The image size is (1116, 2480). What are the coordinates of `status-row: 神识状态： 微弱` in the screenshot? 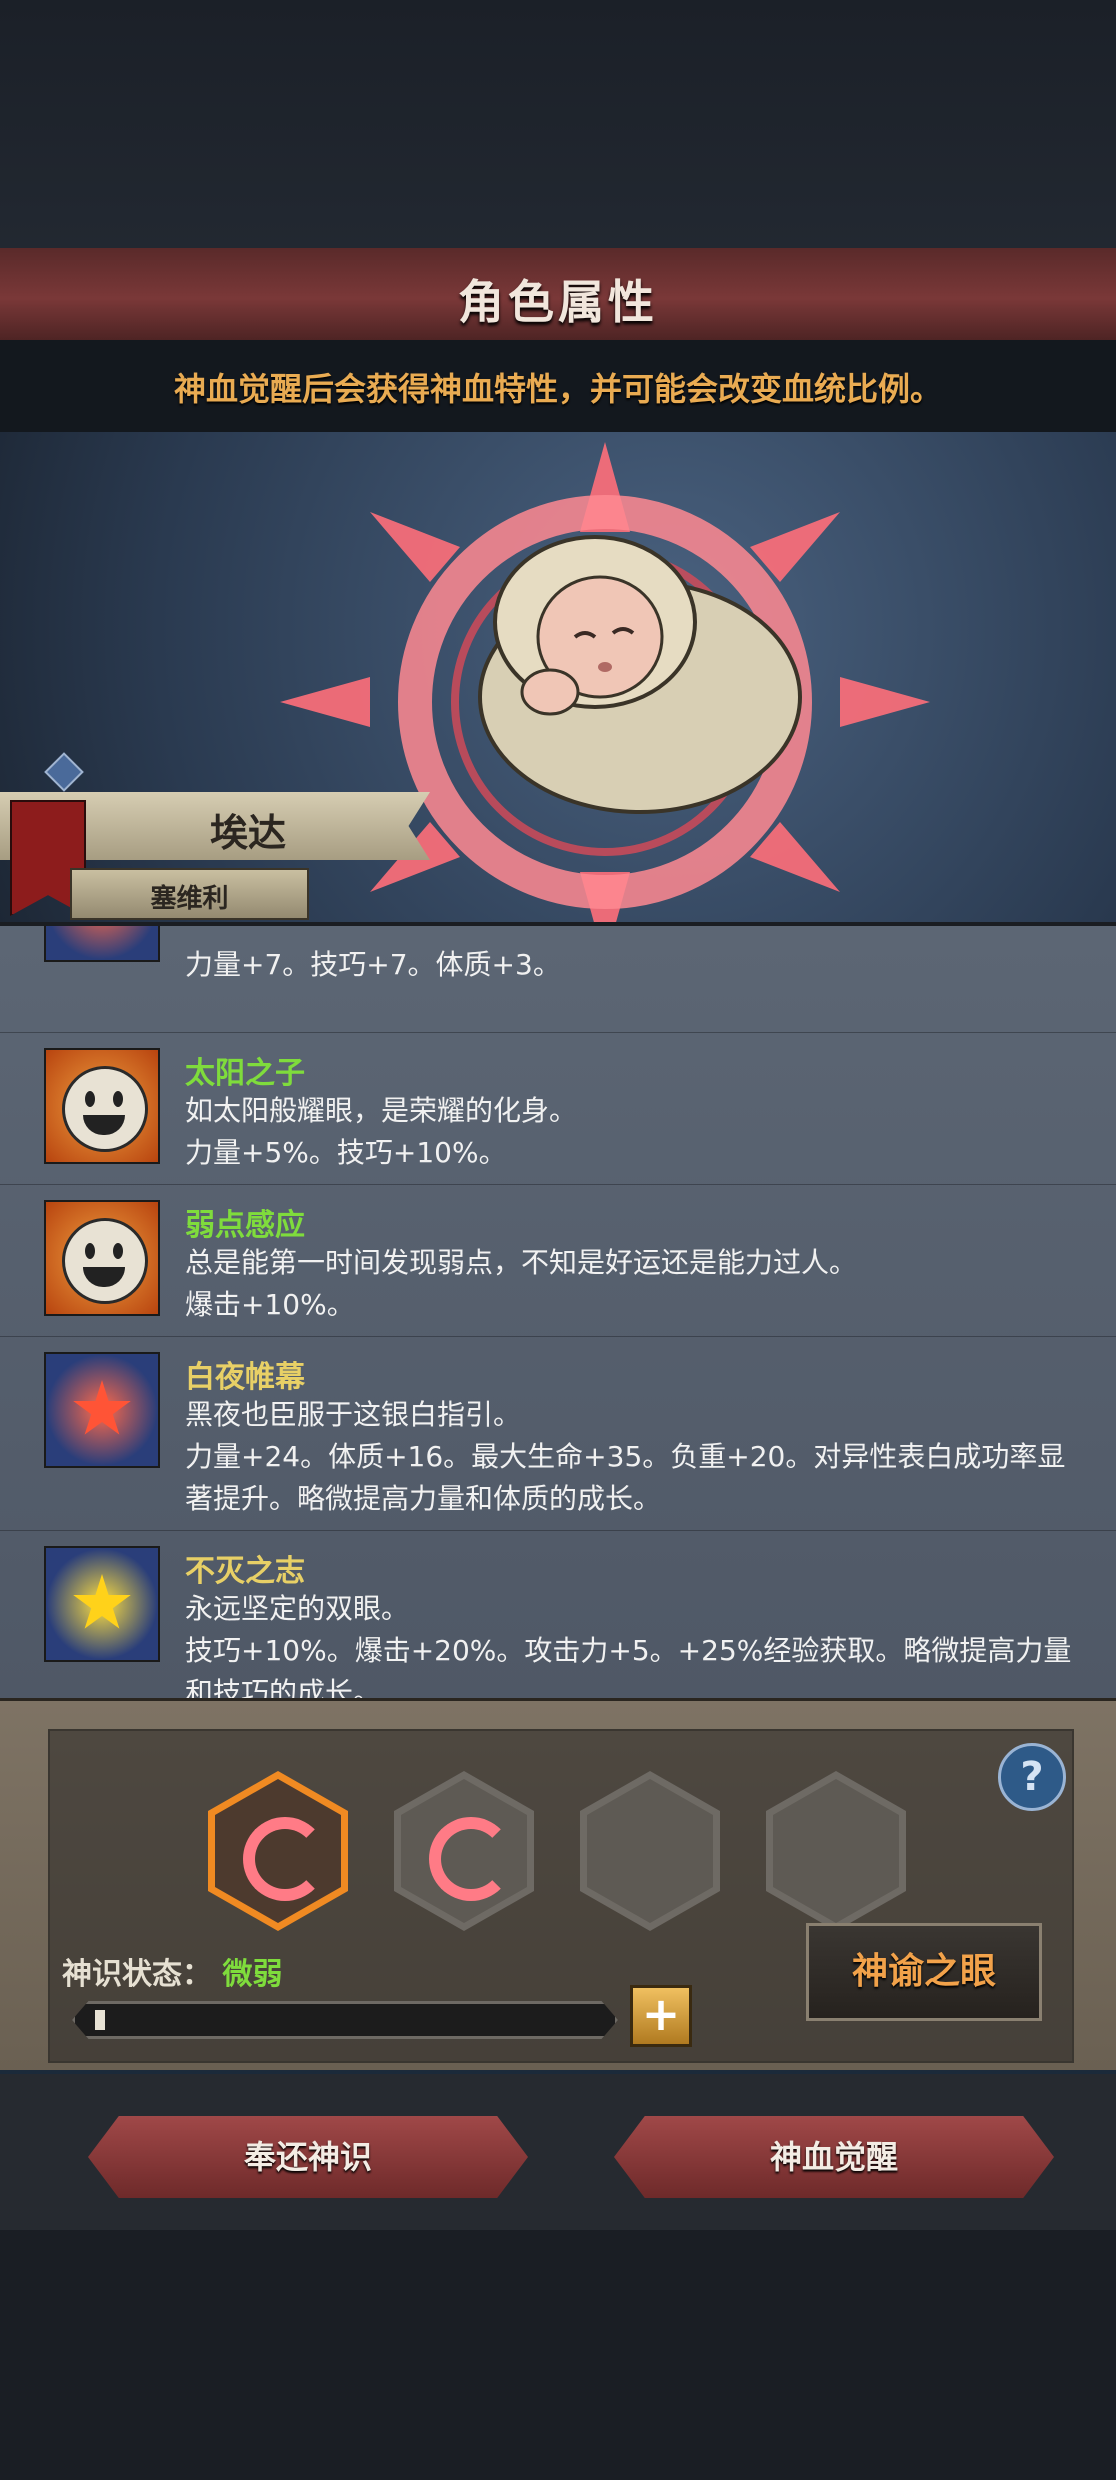 It's located at (172, 1971).